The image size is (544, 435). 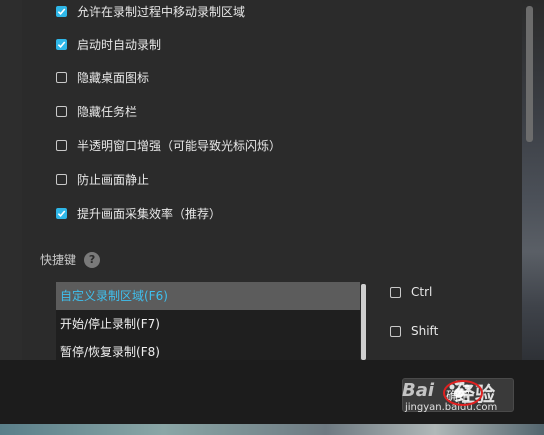 I want to click on background-left-edge, so click(x=11, y=180).